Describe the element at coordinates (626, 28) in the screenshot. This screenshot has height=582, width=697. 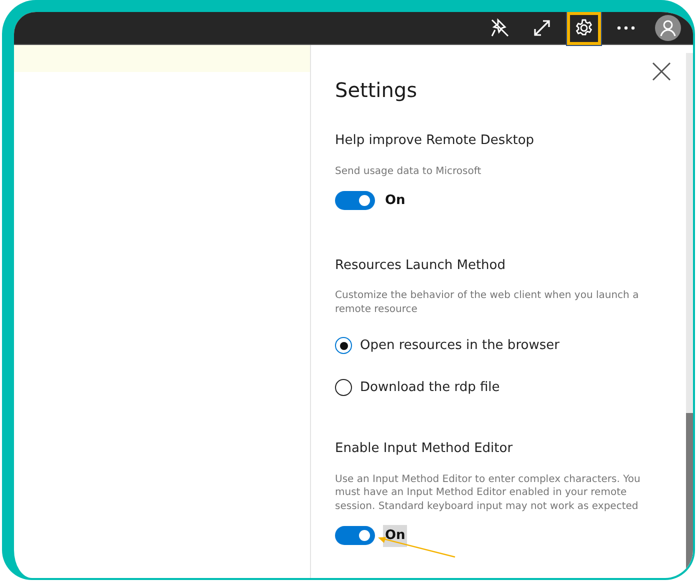
I see `more-icon` at that location.